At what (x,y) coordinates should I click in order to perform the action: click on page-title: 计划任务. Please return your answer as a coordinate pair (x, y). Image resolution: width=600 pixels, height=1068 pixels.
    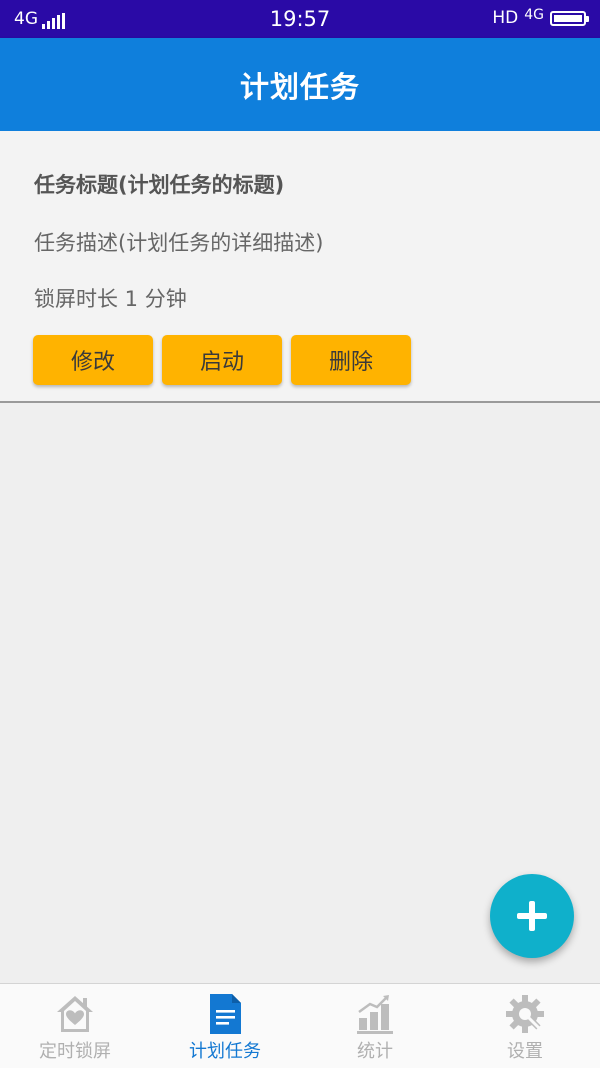
    Looking at the image, I should click on (299, 86).